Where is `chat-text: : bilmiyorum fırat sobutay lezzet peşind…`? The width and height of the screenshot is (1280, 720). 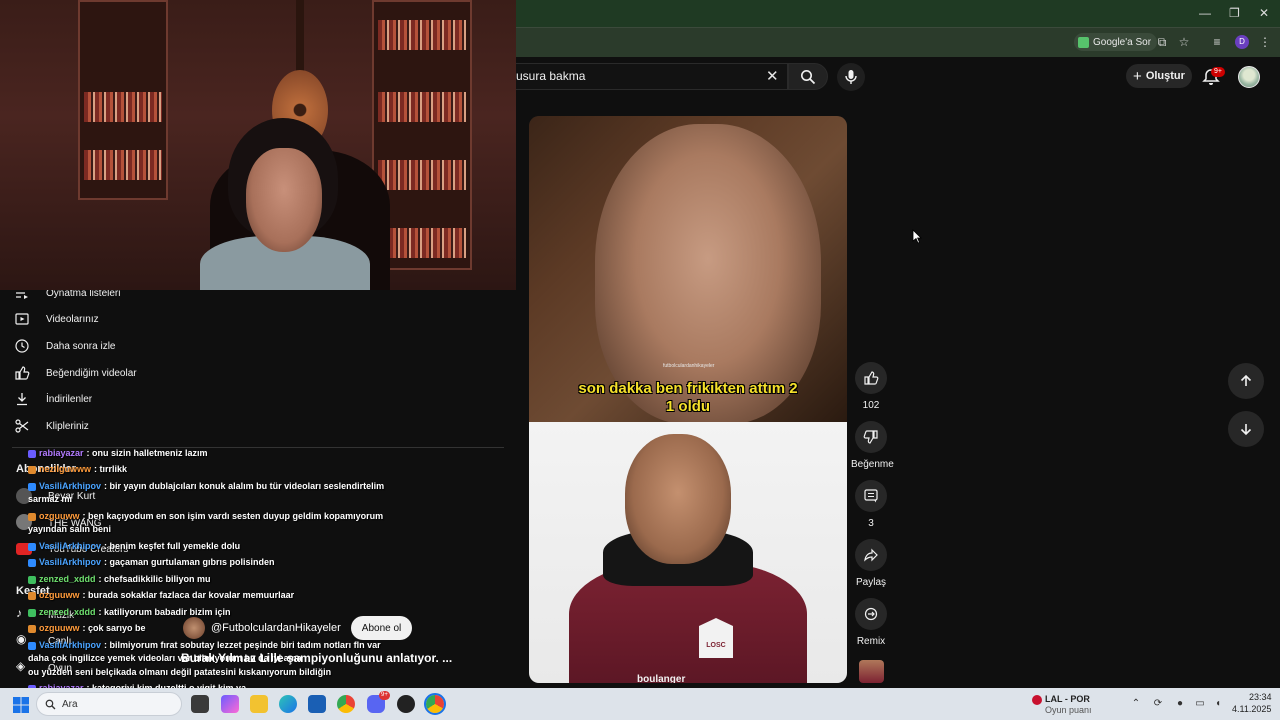 chat-text: : bilmiyorum fırat sobutay lezzet peşind… is located at coordinates (242, 645).